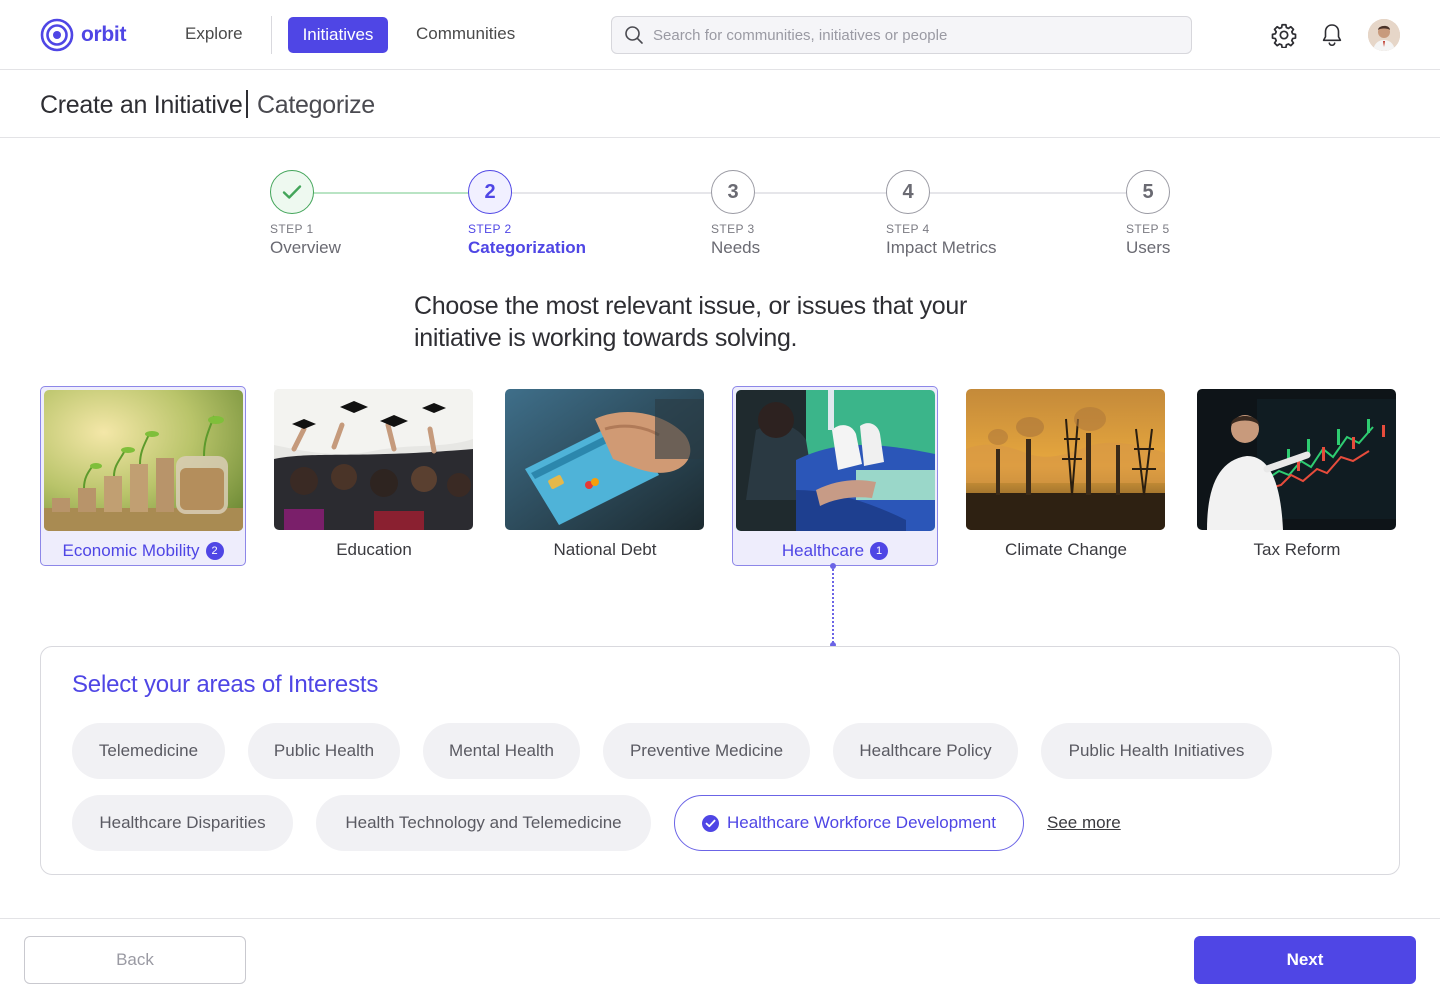 Image resolution: width=1440 pixels, height=999 pixels. Describe the element at coordinates (861, 822) in the screenshot. I see `chip-label: Healthcare Workforce Development` at that location.